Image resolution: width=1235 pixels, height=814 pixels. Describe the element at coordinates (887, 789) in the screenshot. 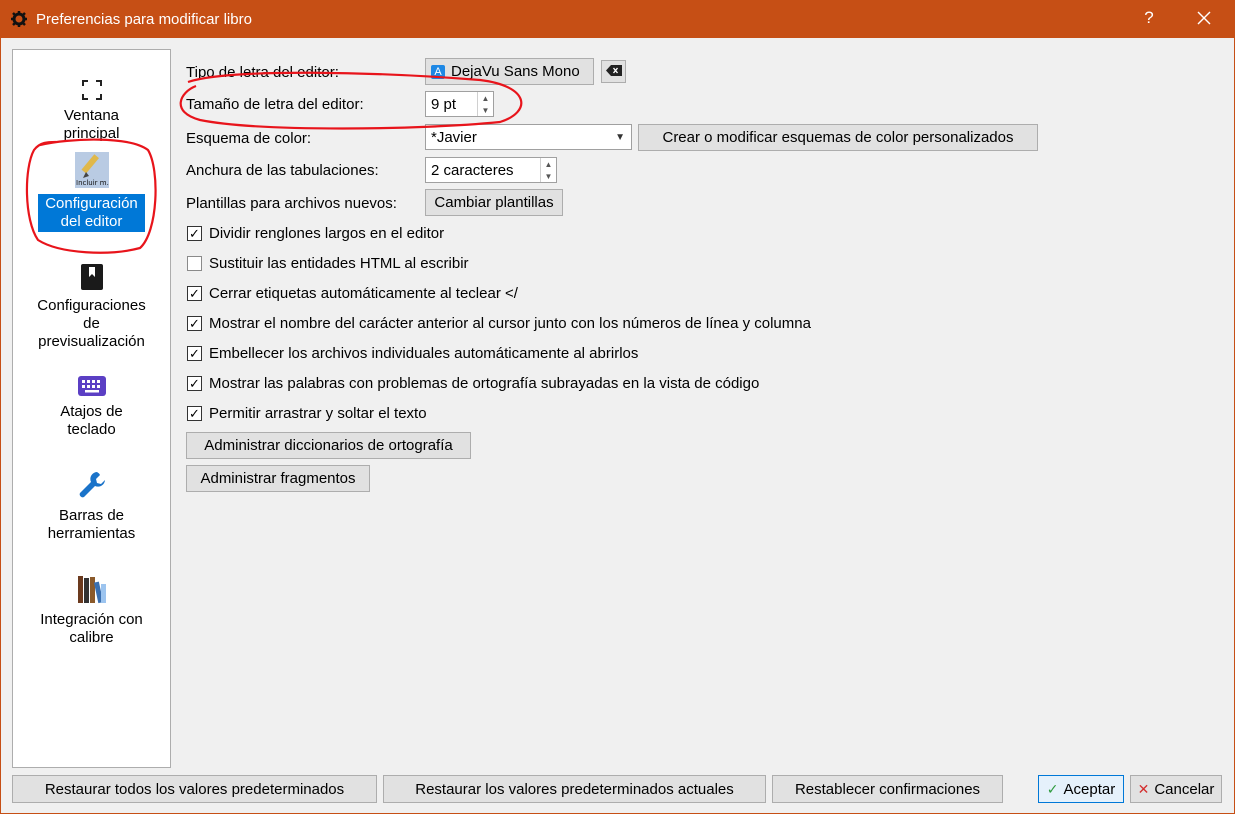

I see `reset-confirmations-button: Restablecer confirmaciones` at that location.